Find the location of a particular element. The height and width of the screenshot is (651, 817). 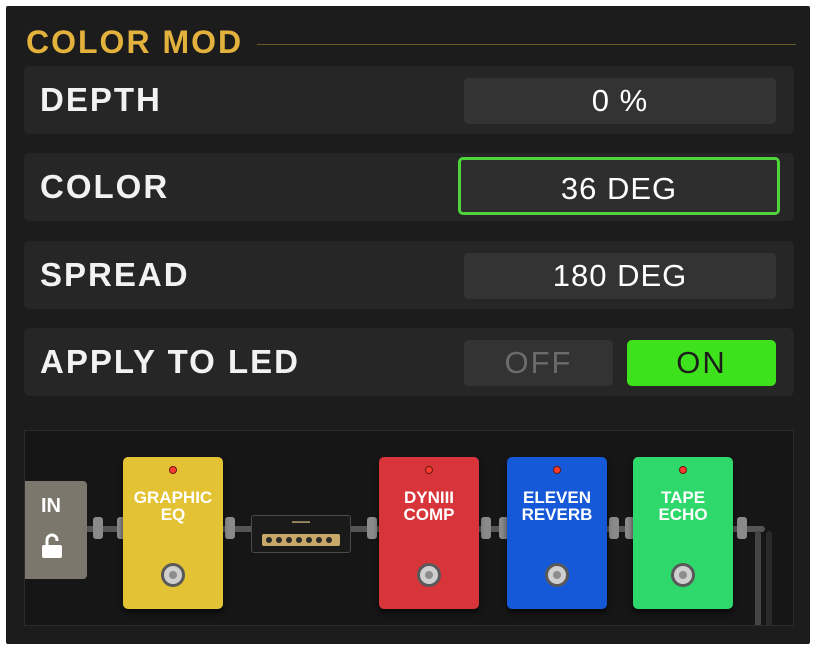

section-divider is located at coordinates (526, 44).